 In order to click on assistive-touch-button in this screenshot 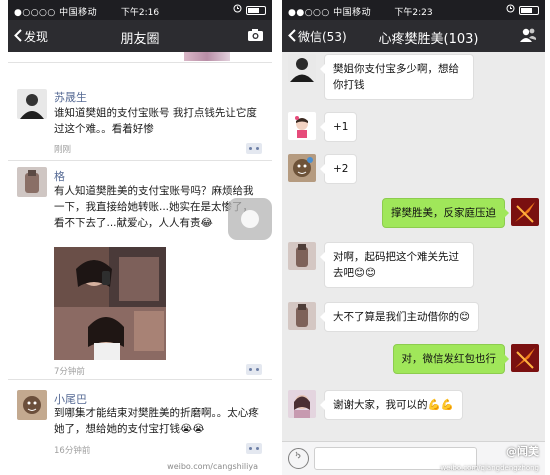, I will do `click(250, 219)`.